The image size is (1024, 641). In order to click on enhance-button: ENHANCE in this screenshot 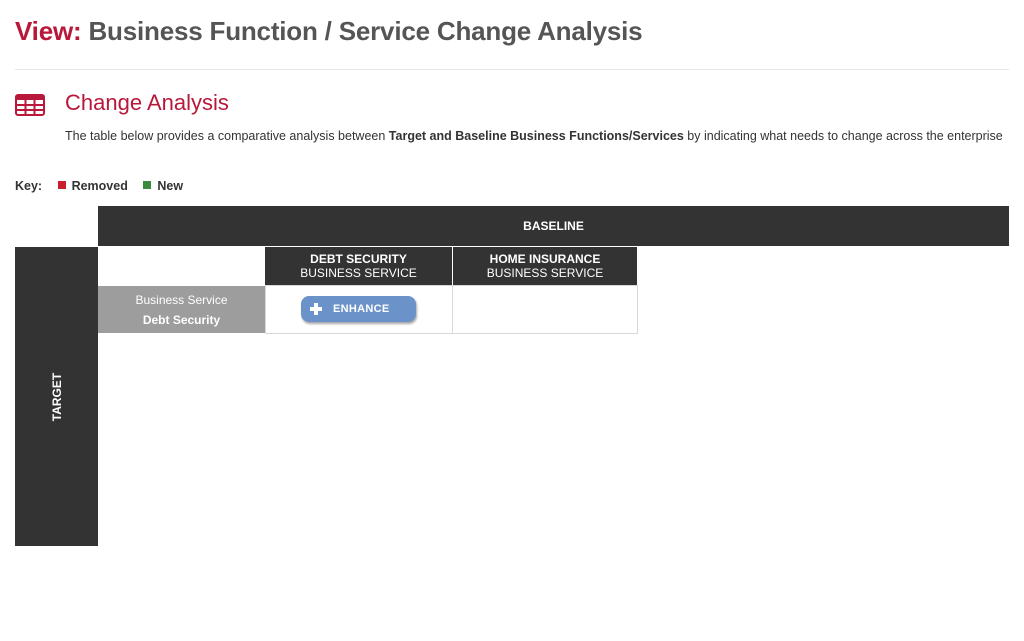, I will do `click(358, 309)`.